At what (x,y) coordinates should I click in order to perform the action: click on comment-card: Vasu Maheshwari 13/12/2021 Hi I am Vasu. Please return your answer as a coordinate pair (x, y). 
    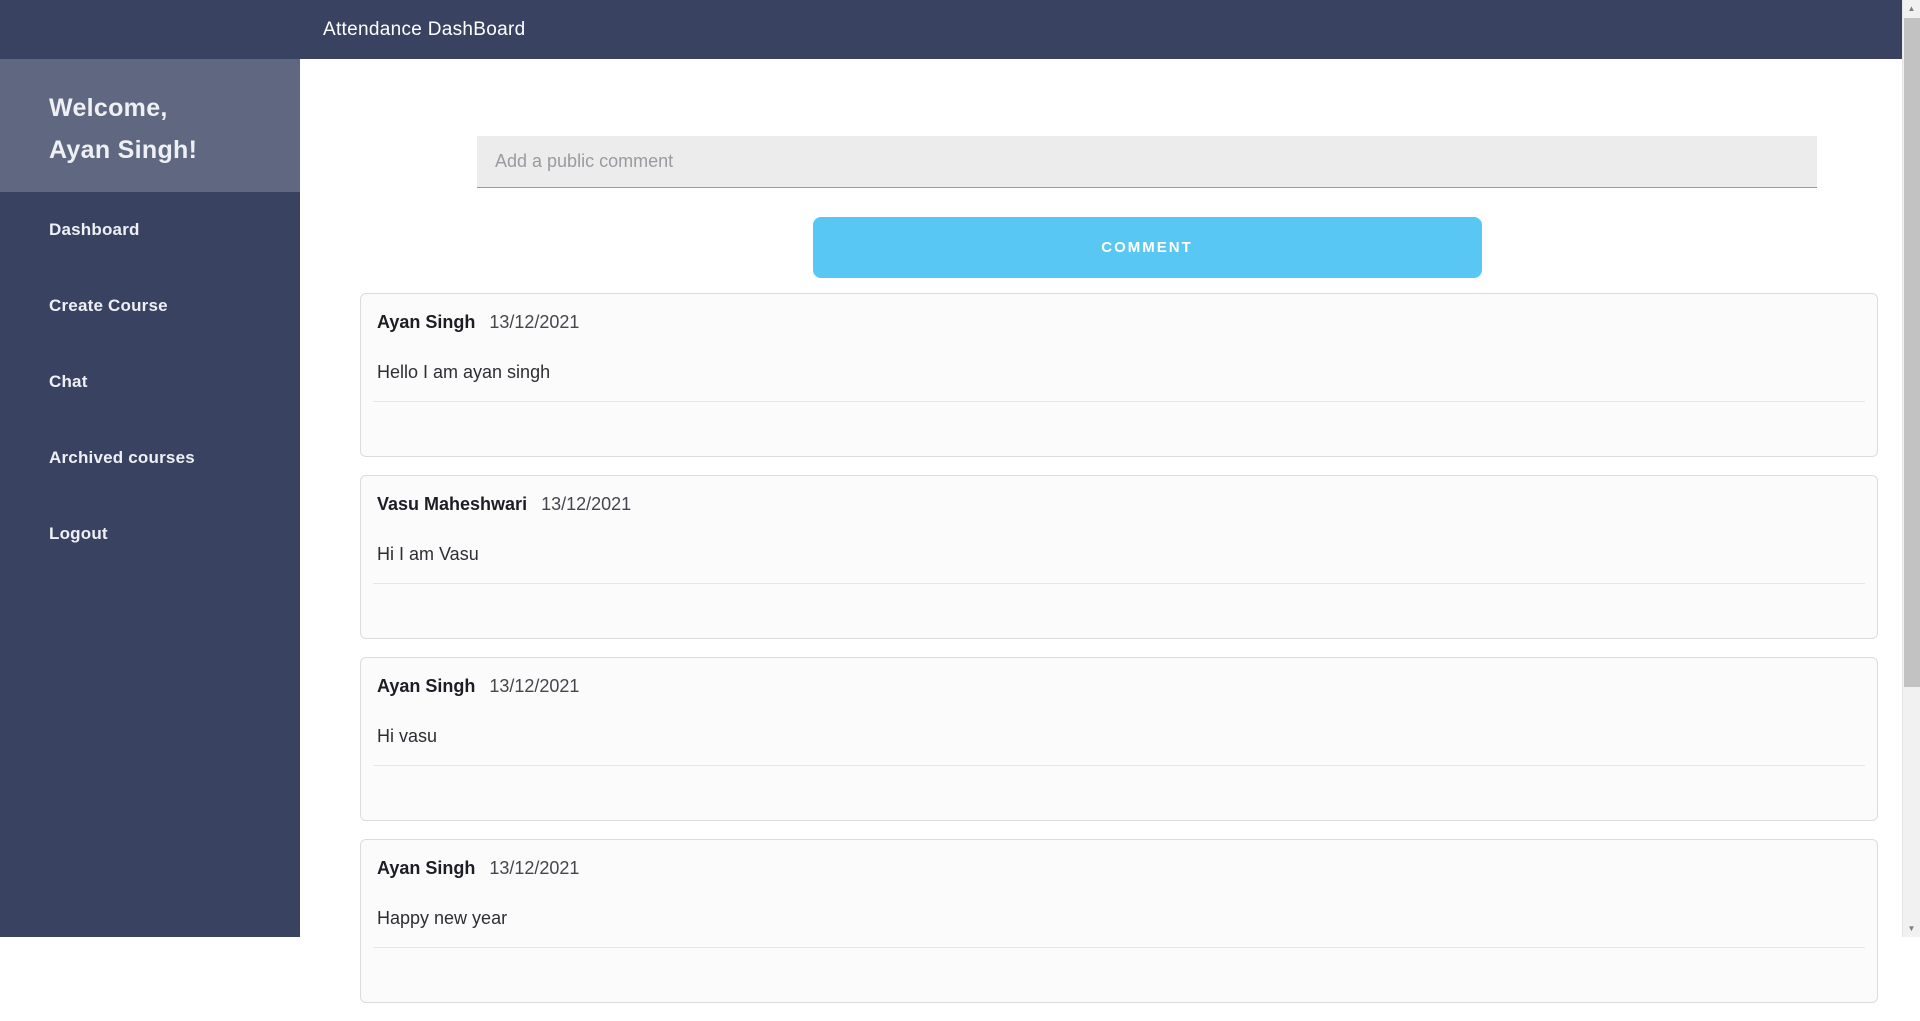
    Looking at the image, I should click on (1119, 557).